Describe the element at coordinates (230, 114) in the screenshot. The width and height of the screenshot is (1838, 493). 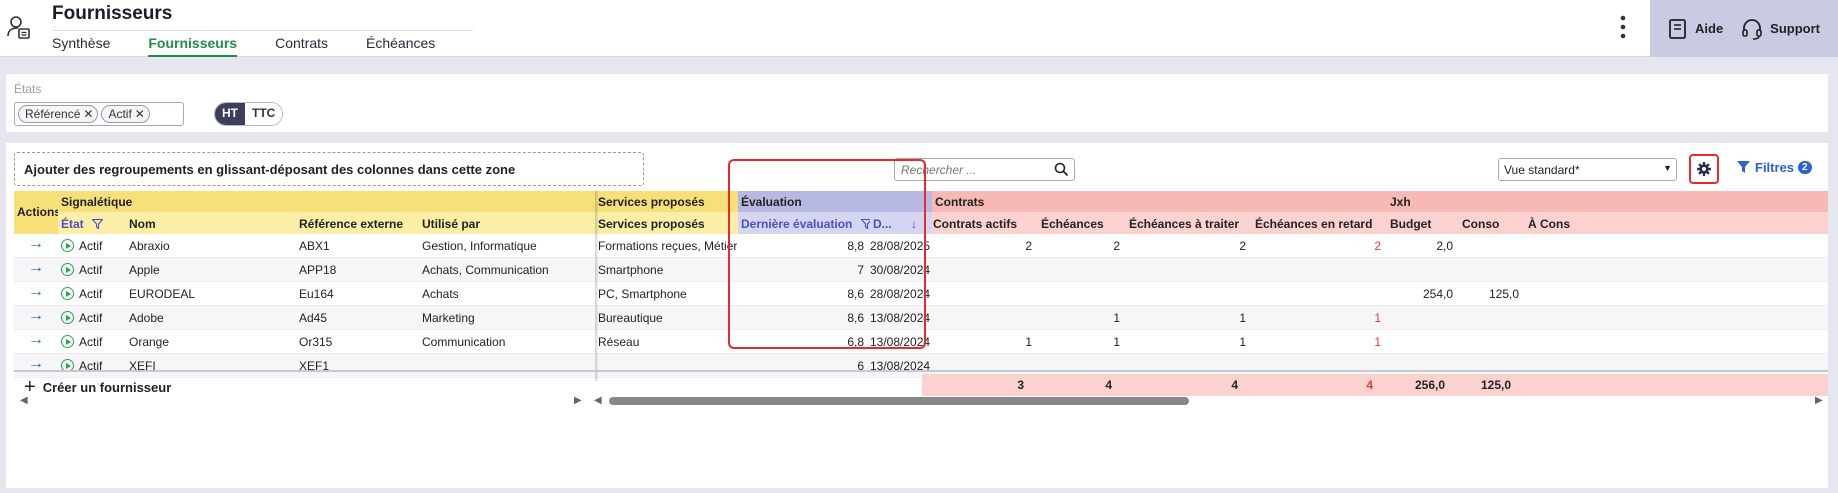
I see `ht-toggle-option: HT` at that location.